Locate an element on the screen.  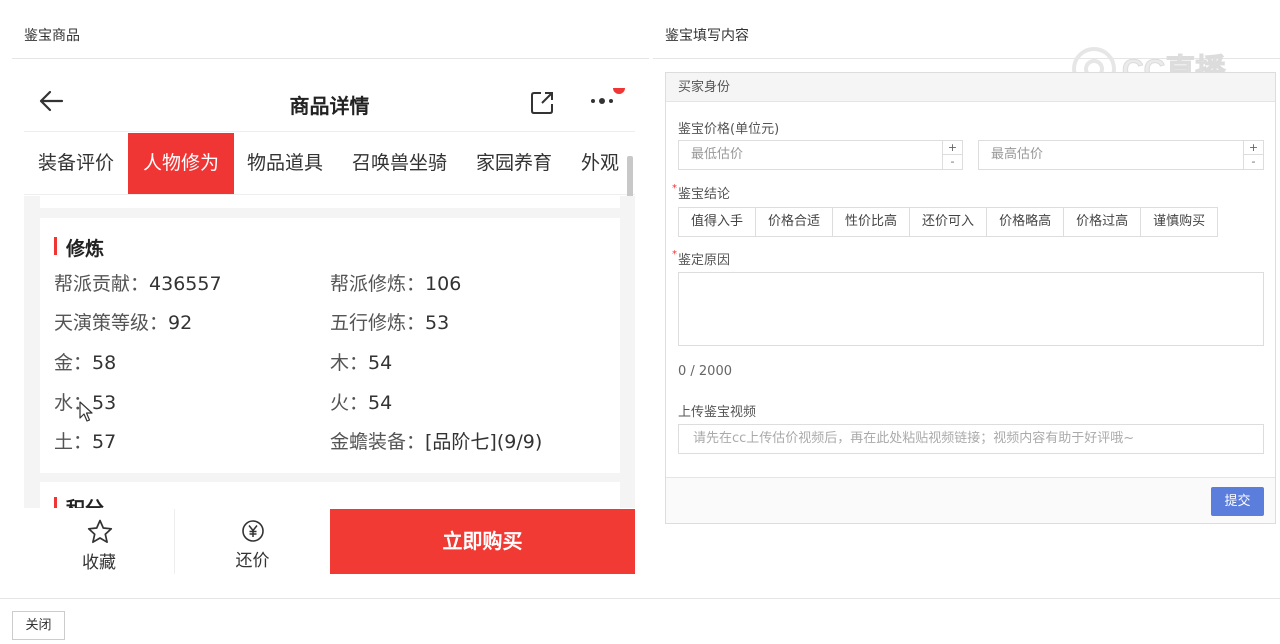
notification-dot is located at coordinates (619, 91).